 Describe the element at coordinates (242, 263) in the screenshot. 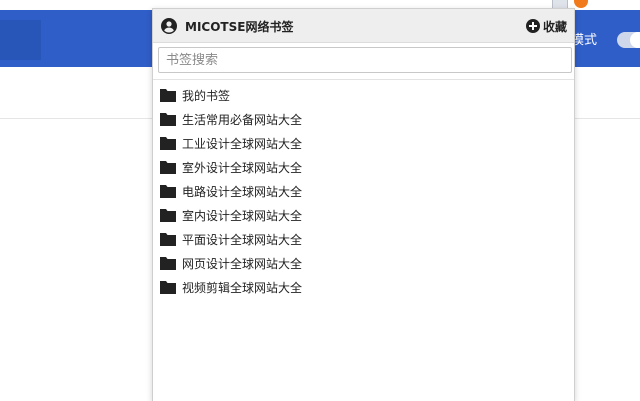

I see `folder-name: 网页设计全球网站大全` at that location.